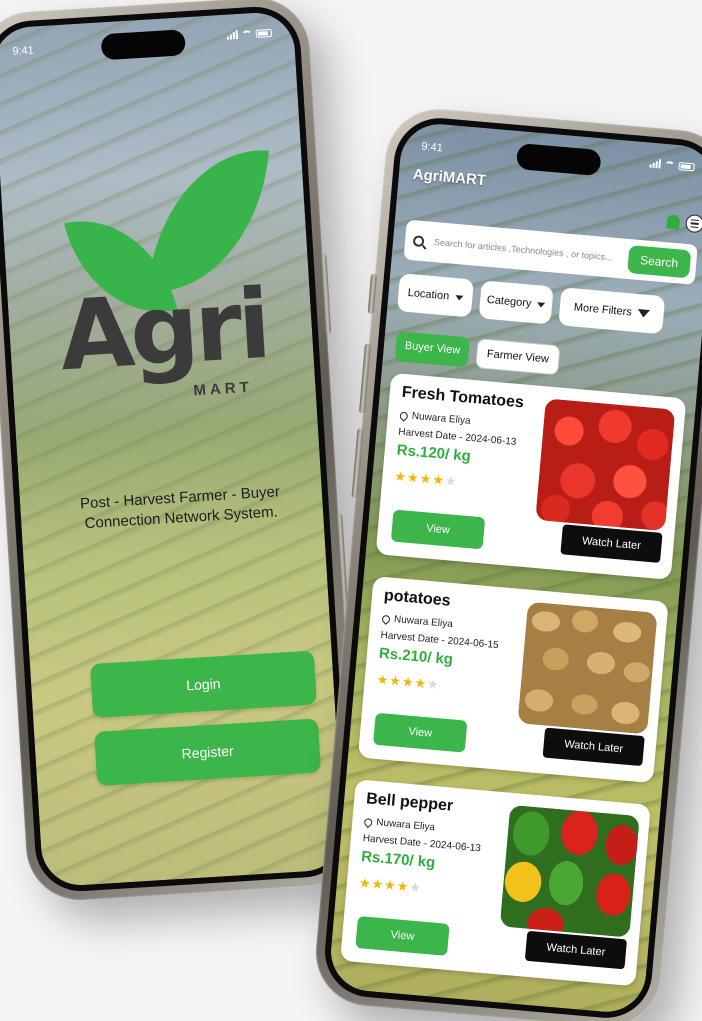 This screenshot has width=702, height=1021. Describe the element at coordinates (418, 240) in the screenshot. I see `search-icon` at that location.